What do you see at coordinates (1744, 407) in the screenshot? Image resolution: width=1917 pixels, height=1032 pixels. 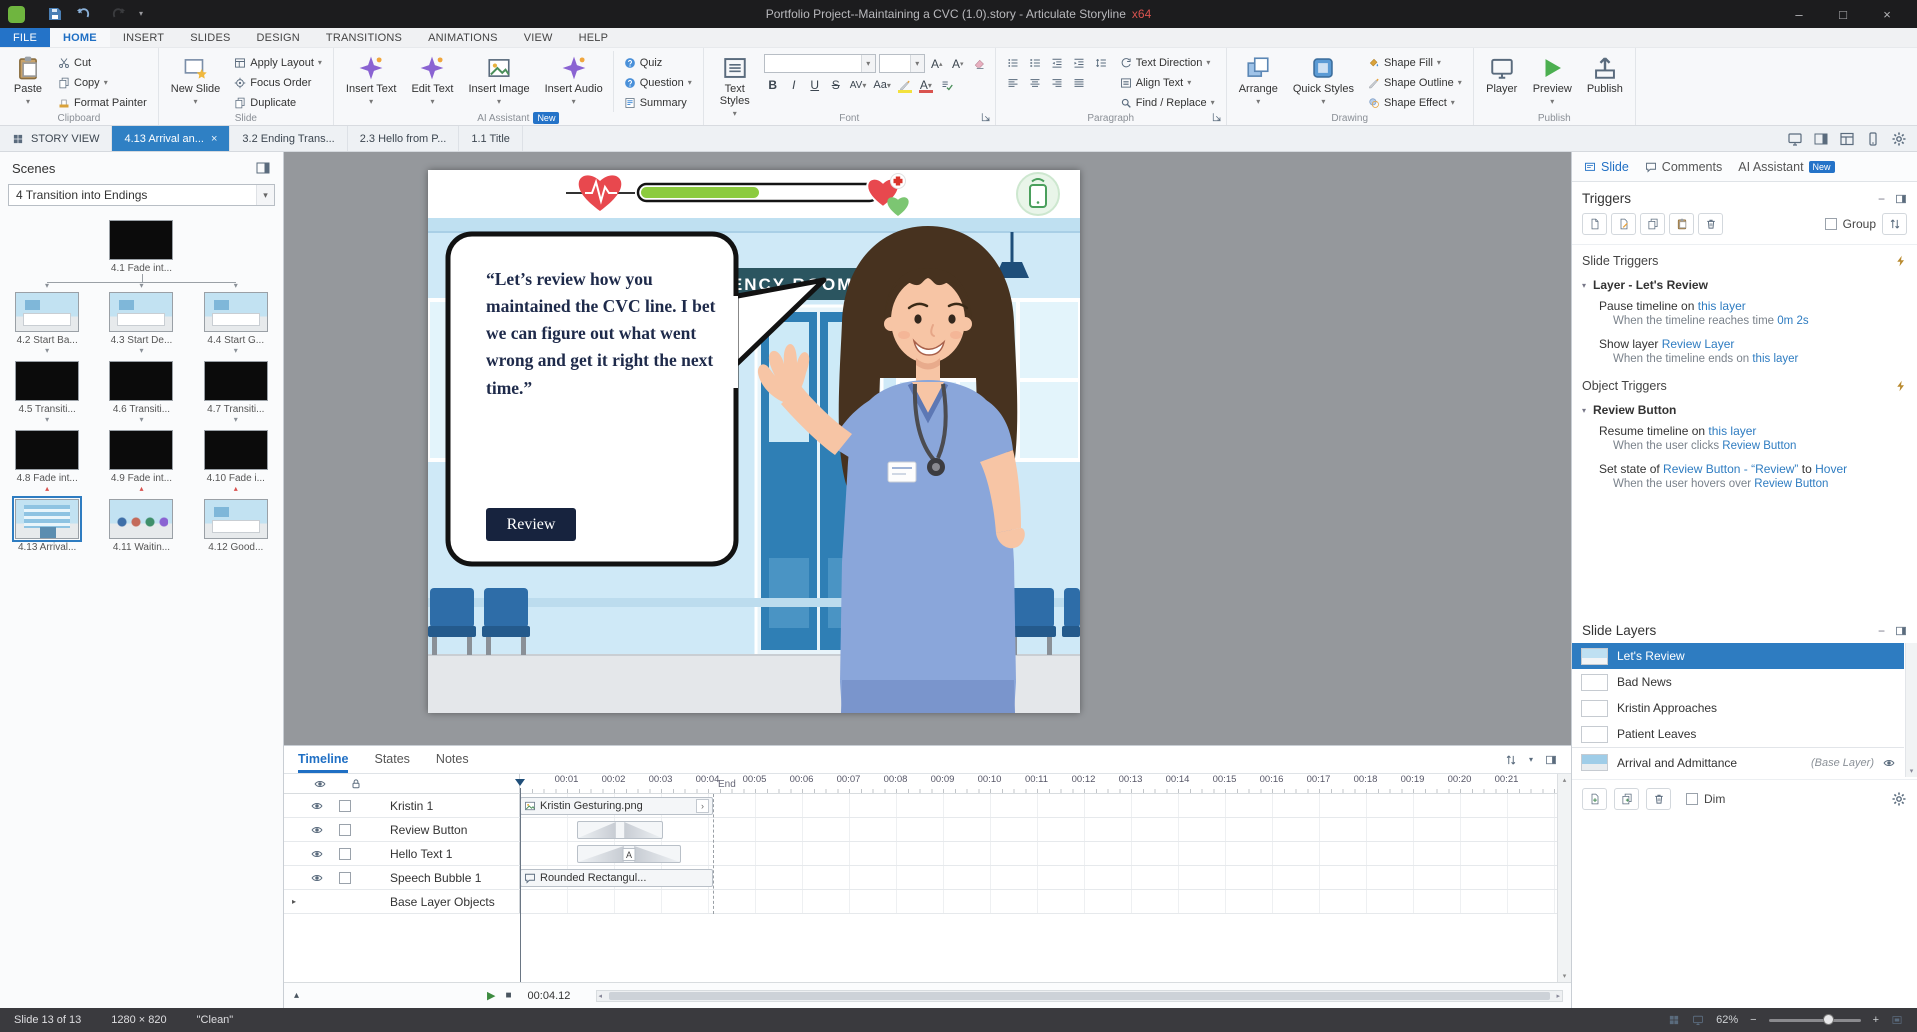 I see `trigger-group-review-button: ▾ Review Button` at bounding box center [1744, 407].